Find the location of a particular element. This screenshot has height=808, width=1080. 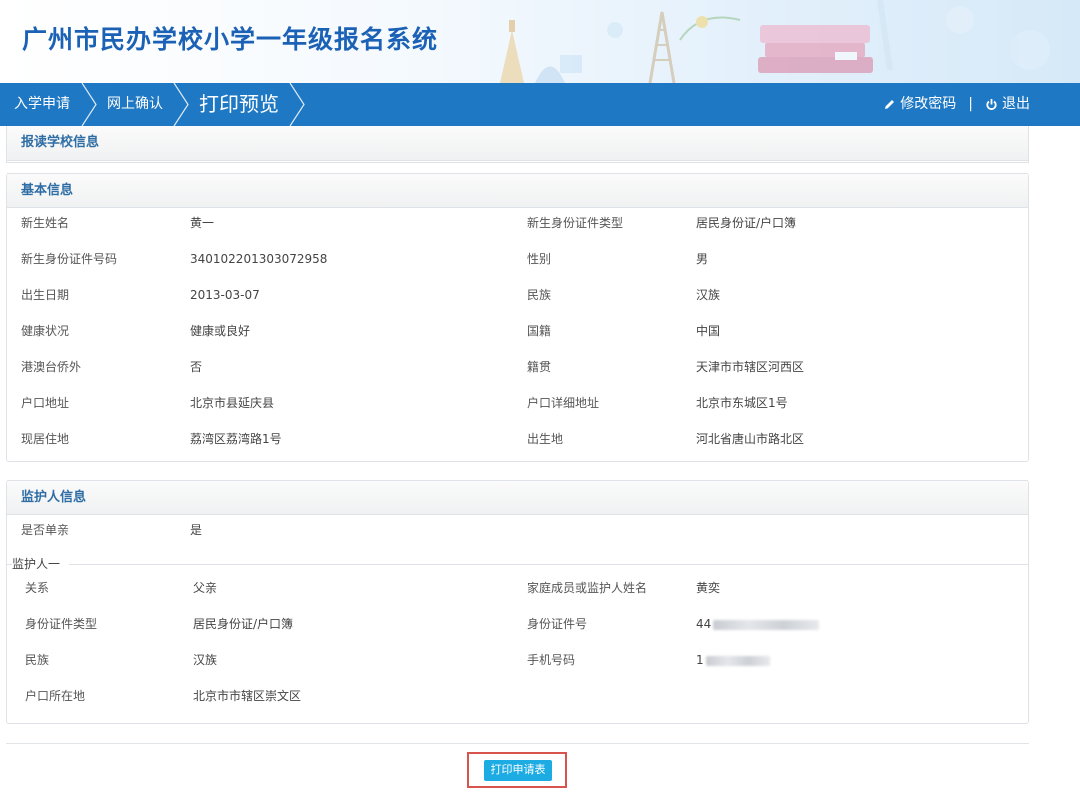

school-info-panel: 报读学校信息 is located at coordinates (517, 144).